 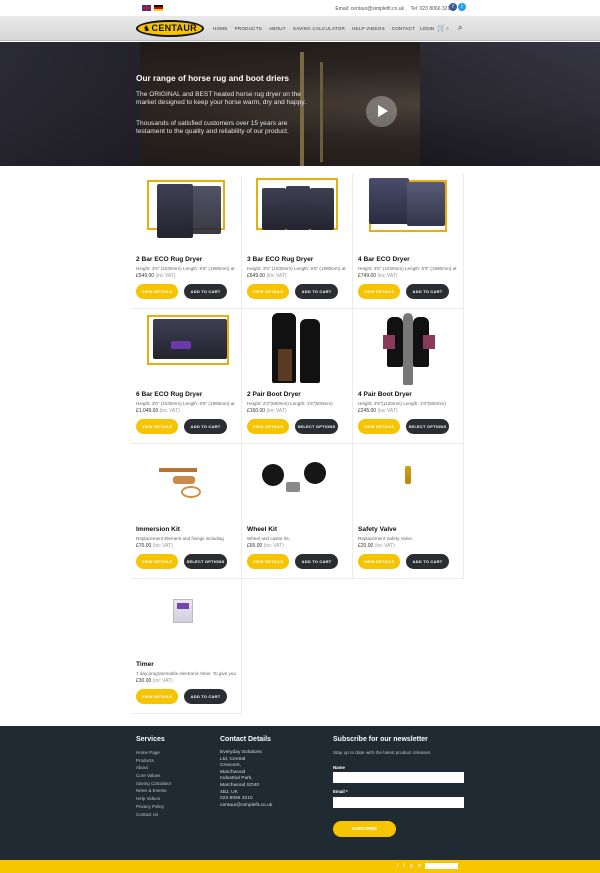 What do you see at coordinates (265, 546) in the screenshot?
I see `product-price: £65.00 (inc VAT)` at bounding box center [265, 546].